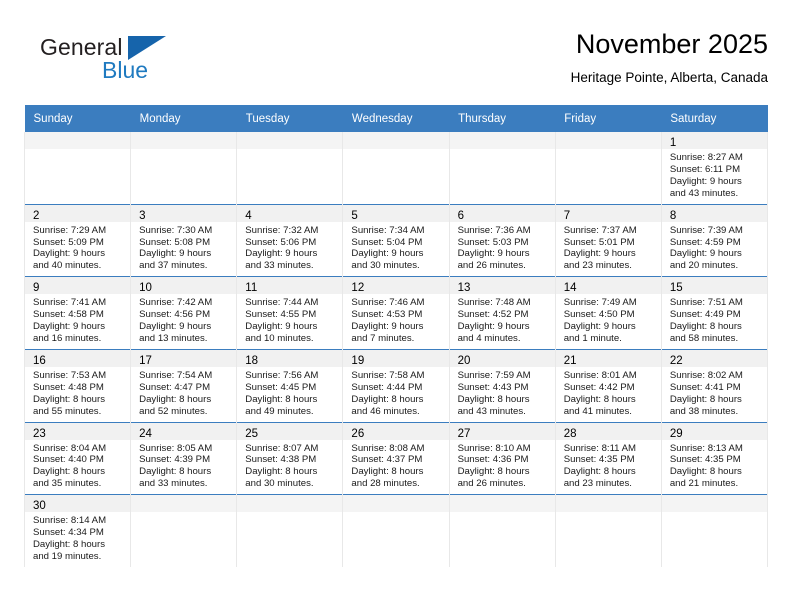 The width and height of the screenshot is (792, 612). Describe the element at coordinates (705, 169) in the screenshot. I see `sunset-text: Sunset: 6:11 PM` at that location.